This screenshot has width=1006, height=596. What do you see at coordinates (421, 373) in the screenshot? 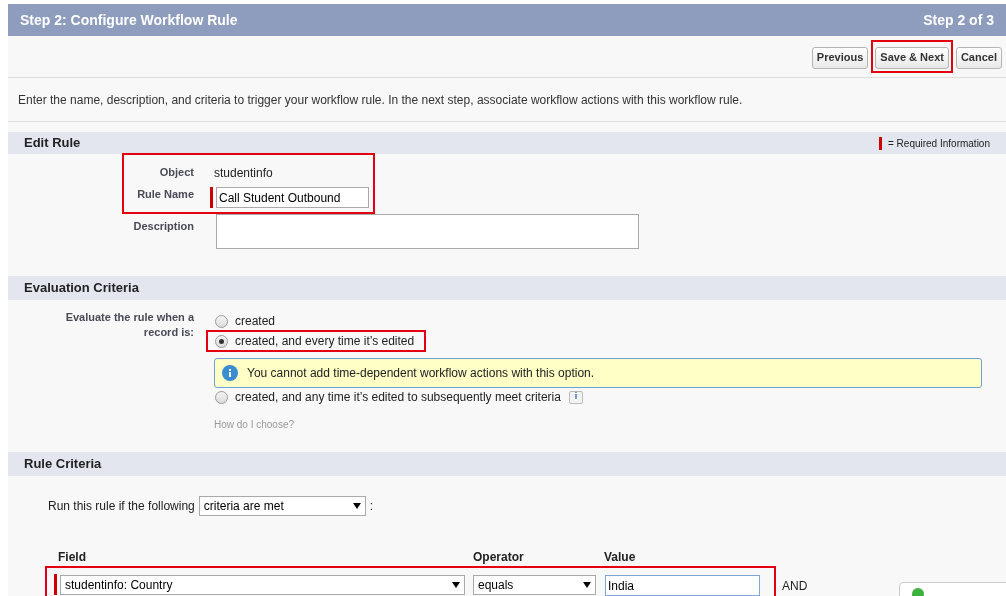
I see `notice-text: You cannot add time-dependent workflow actions with this option.` at bounding box center [421, 373].